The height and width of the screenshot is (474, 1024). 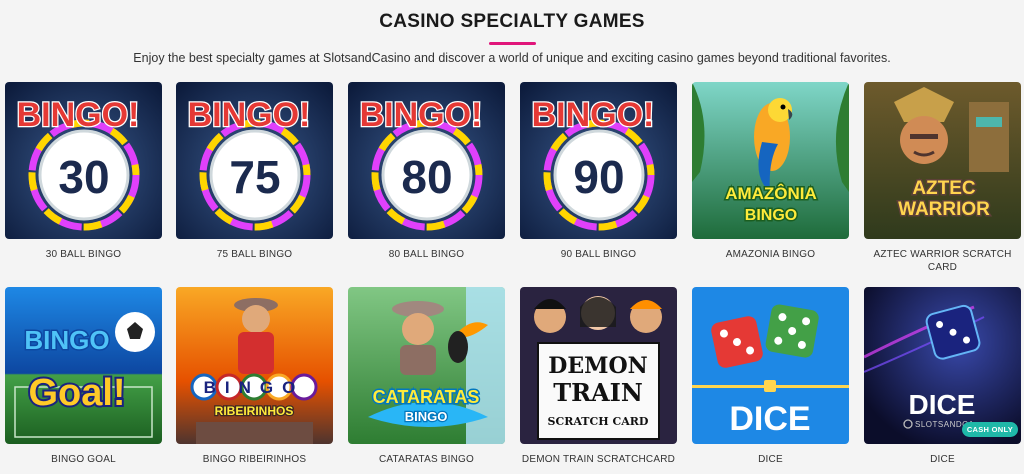 I want to click on game-thumbnail: DICE SLOTSANDCA CASH ONLY, so click(x=942, y=365).